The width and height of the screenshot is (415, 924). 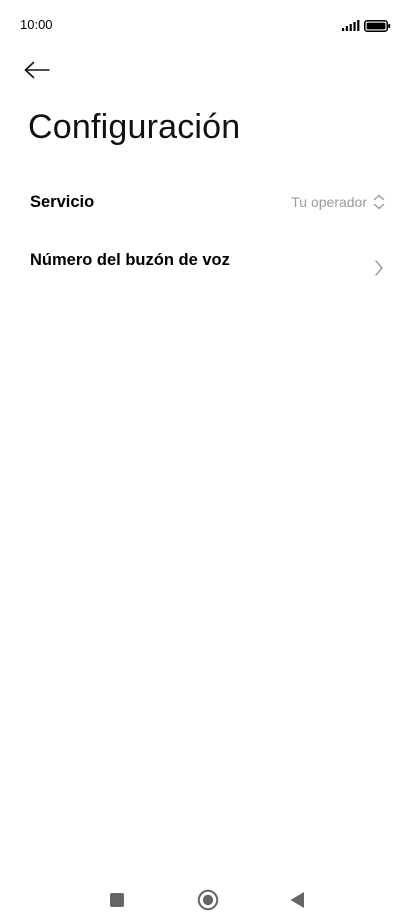 What do you see at coordinates (37, 70) in the screenshot?
I see `arrow-left-icon` at bounding box center [37, 70].